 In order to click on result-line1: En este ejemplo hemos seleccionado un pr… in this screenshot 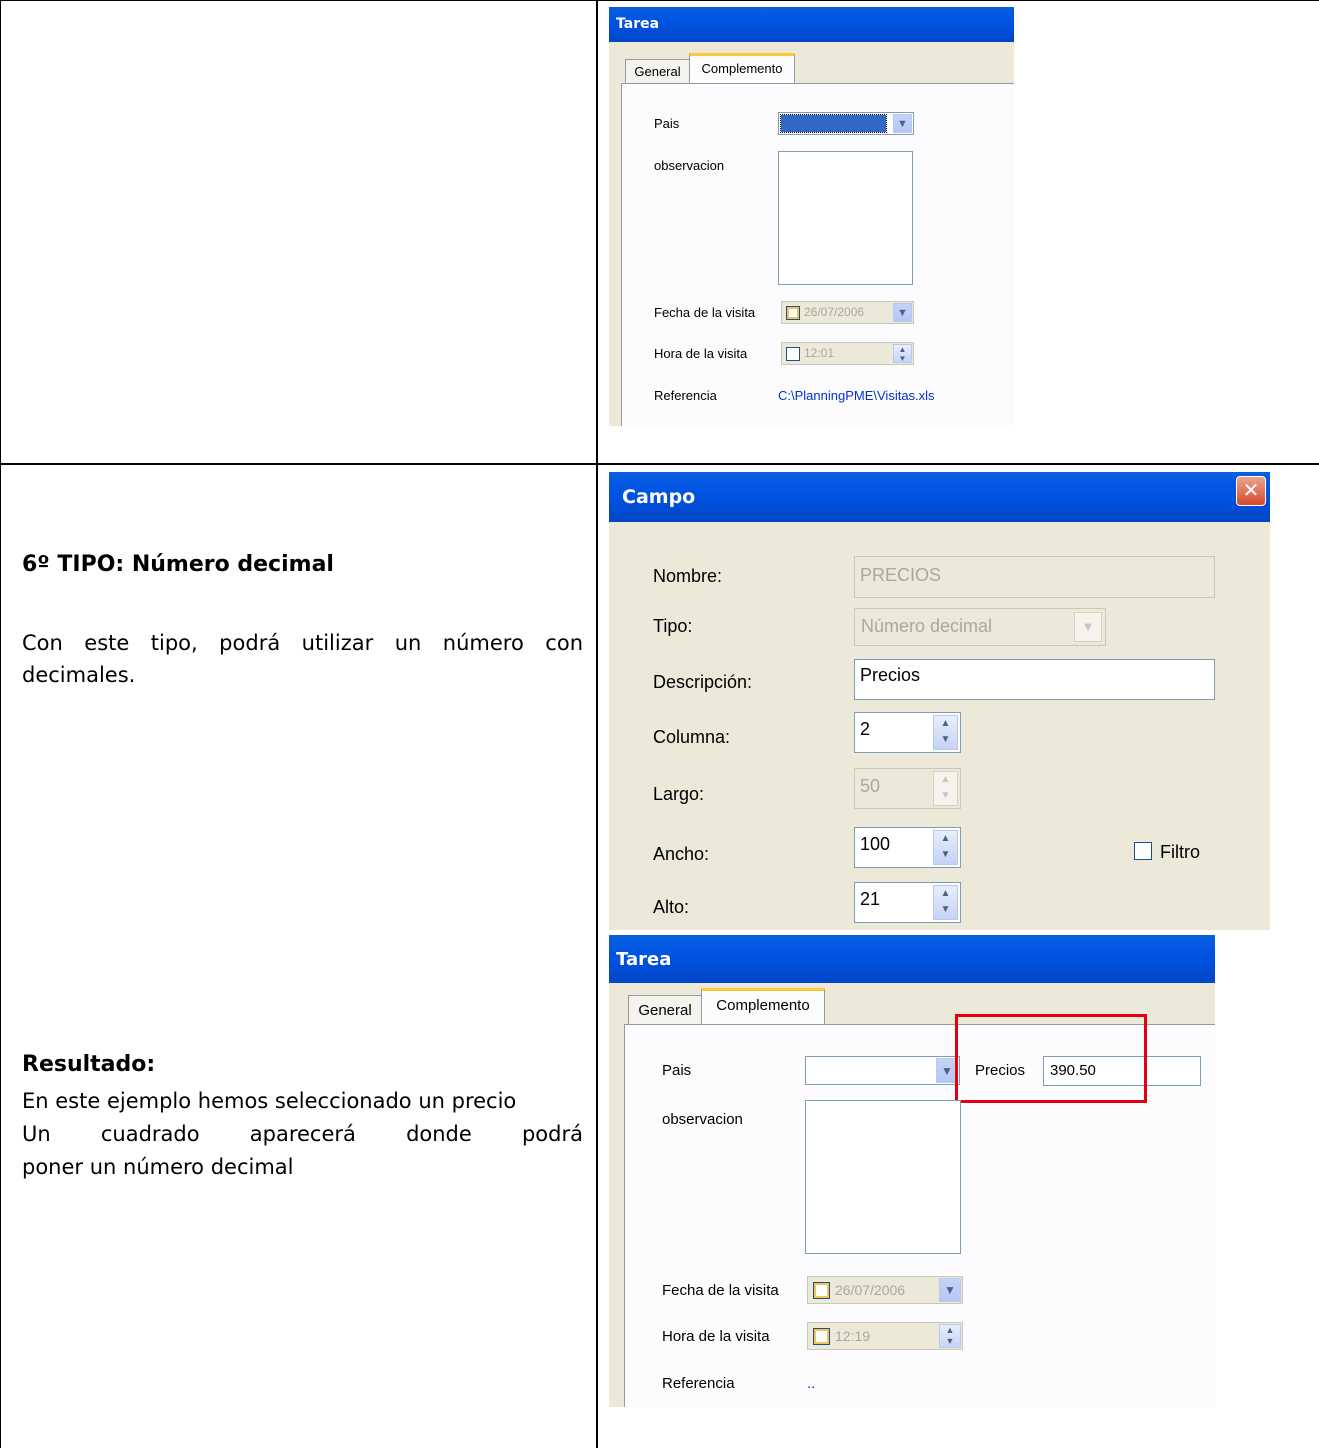, I will do `click(269, 1101)`.